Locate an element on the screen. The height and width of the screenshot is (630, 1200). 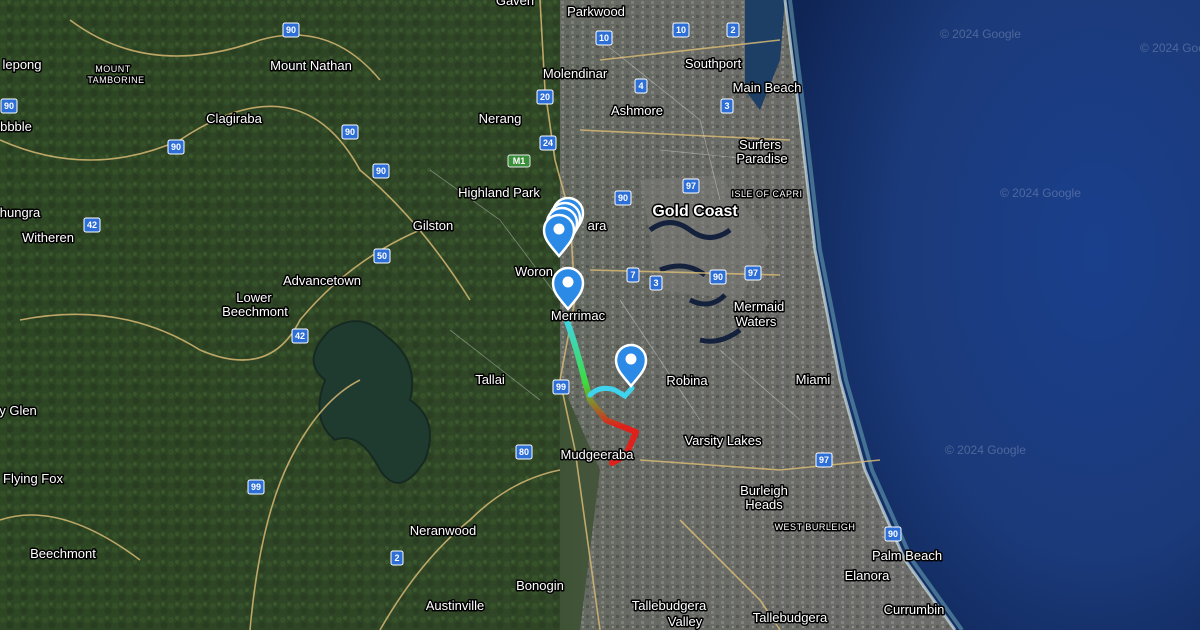
route-shield: 20 is located at coordinates (545, 97).